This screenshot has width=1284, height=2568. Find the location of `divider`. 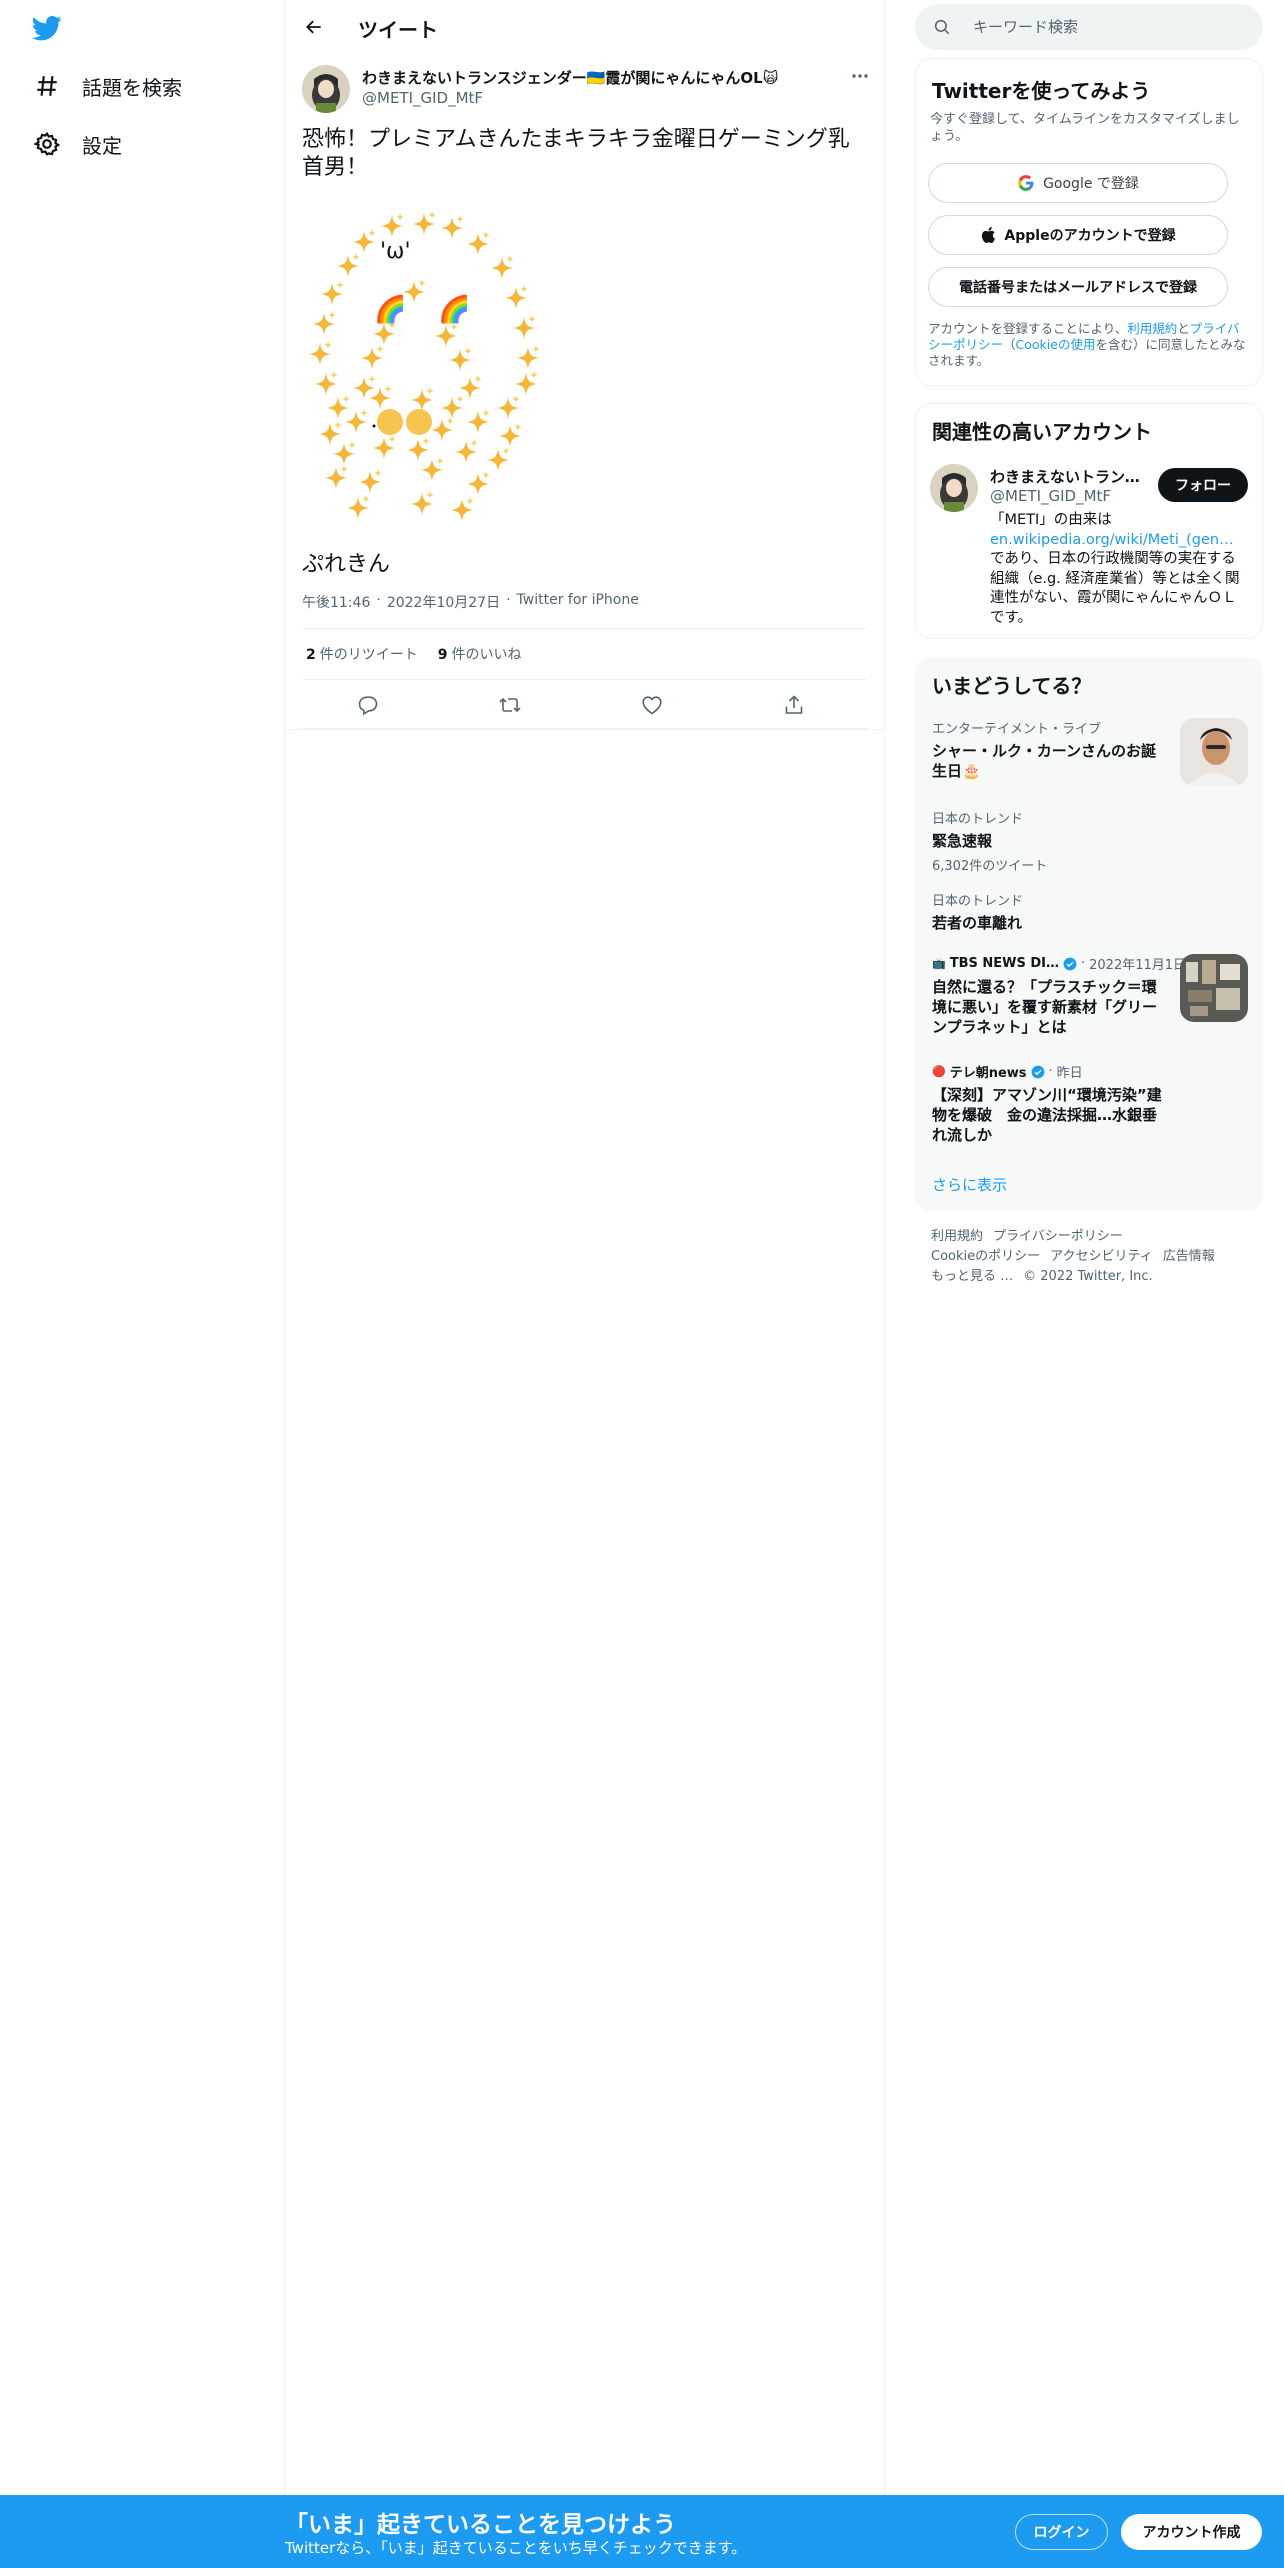

divider is located at coordinates (585, 729).